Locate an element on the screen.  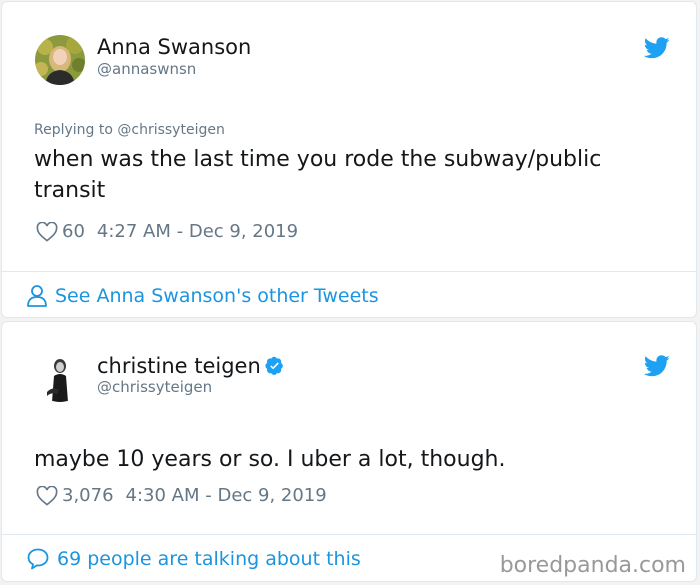
replying-to: Replying to @chrissyteigen is located at coordinates (129, 130).